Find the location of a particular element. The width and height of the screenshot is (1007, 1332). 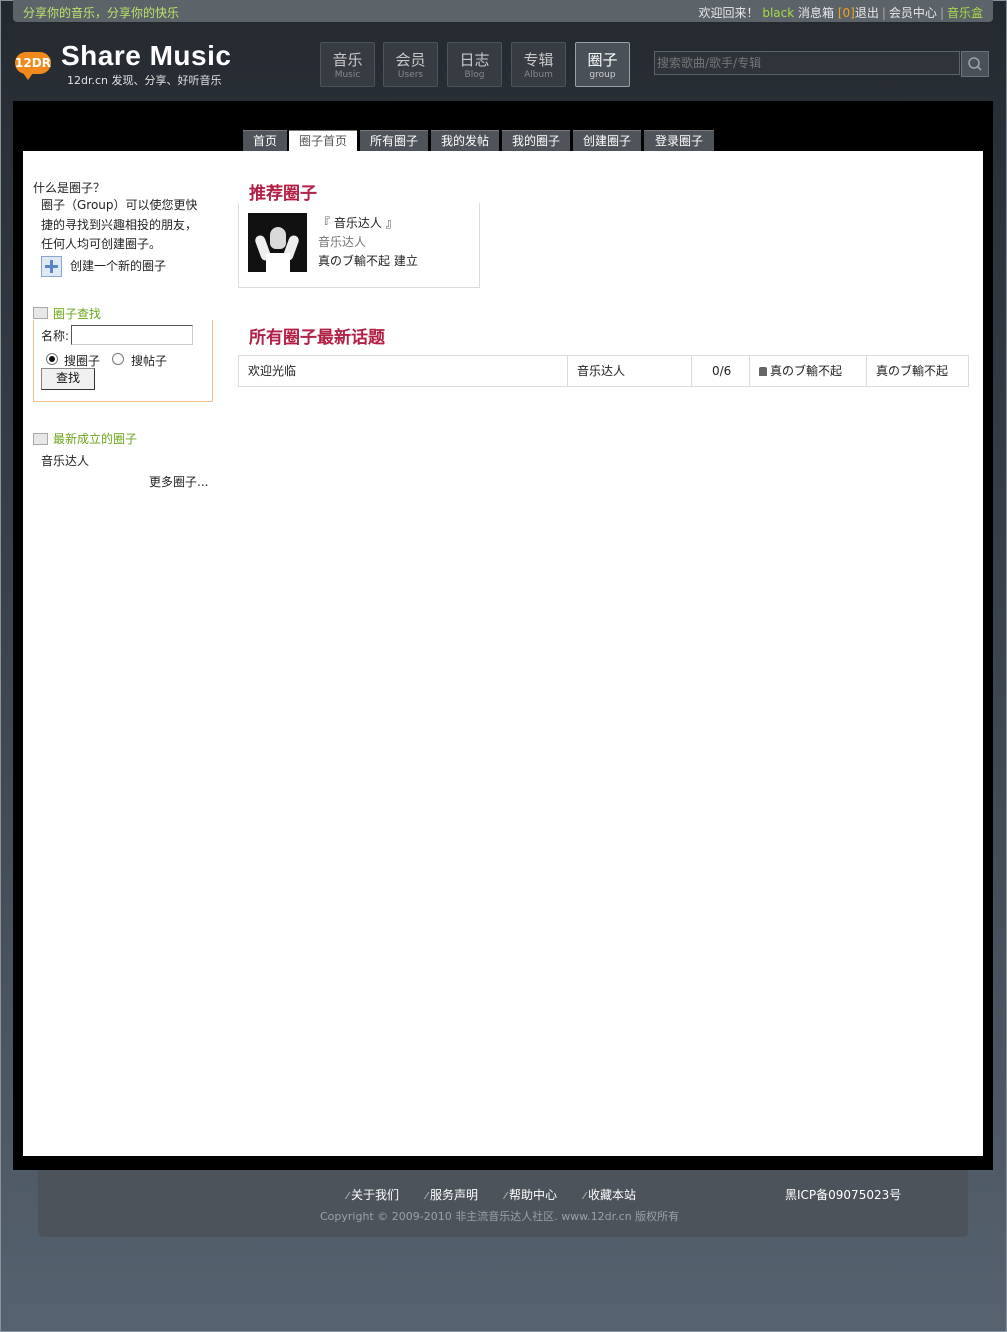

nav-group: 圈子 group is located at coordinates (602, 64).